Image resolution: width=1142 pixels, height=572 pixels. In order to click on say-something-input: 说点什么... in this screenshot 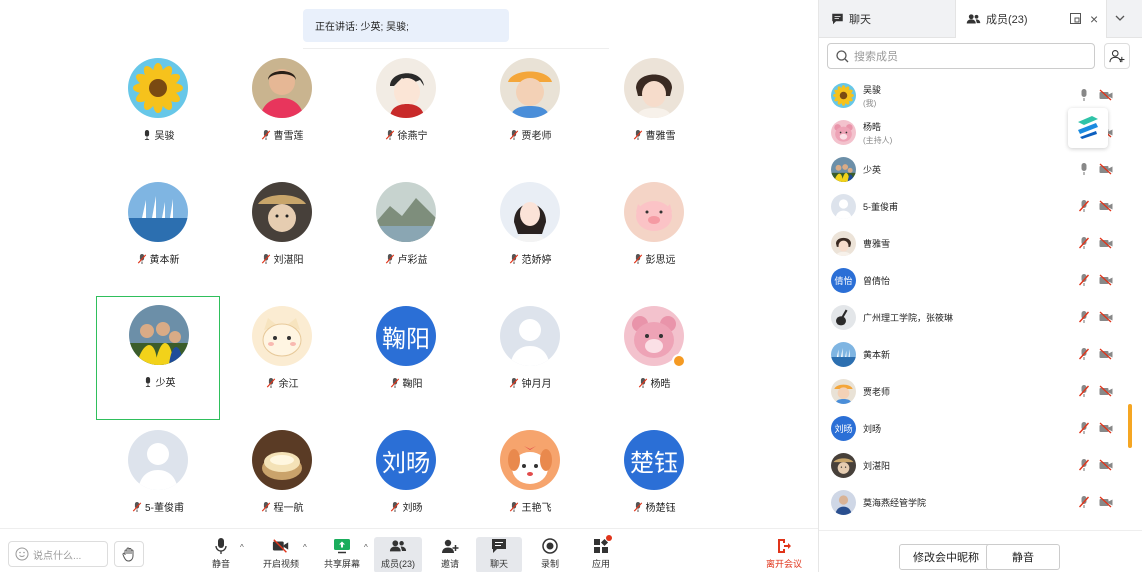, I will do `click(58, 554)`.